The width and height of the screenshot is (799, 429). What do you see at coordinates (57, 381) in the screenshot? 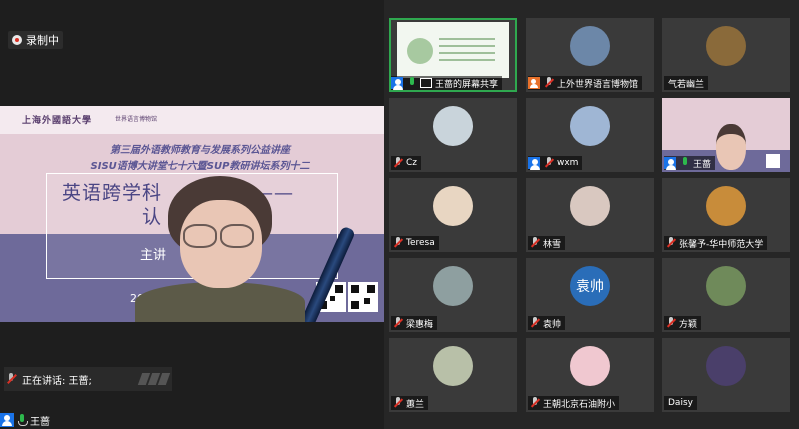
I see `active-speaker-label: 正在讲话: 王蔷;` at bounding box center [57, 381].